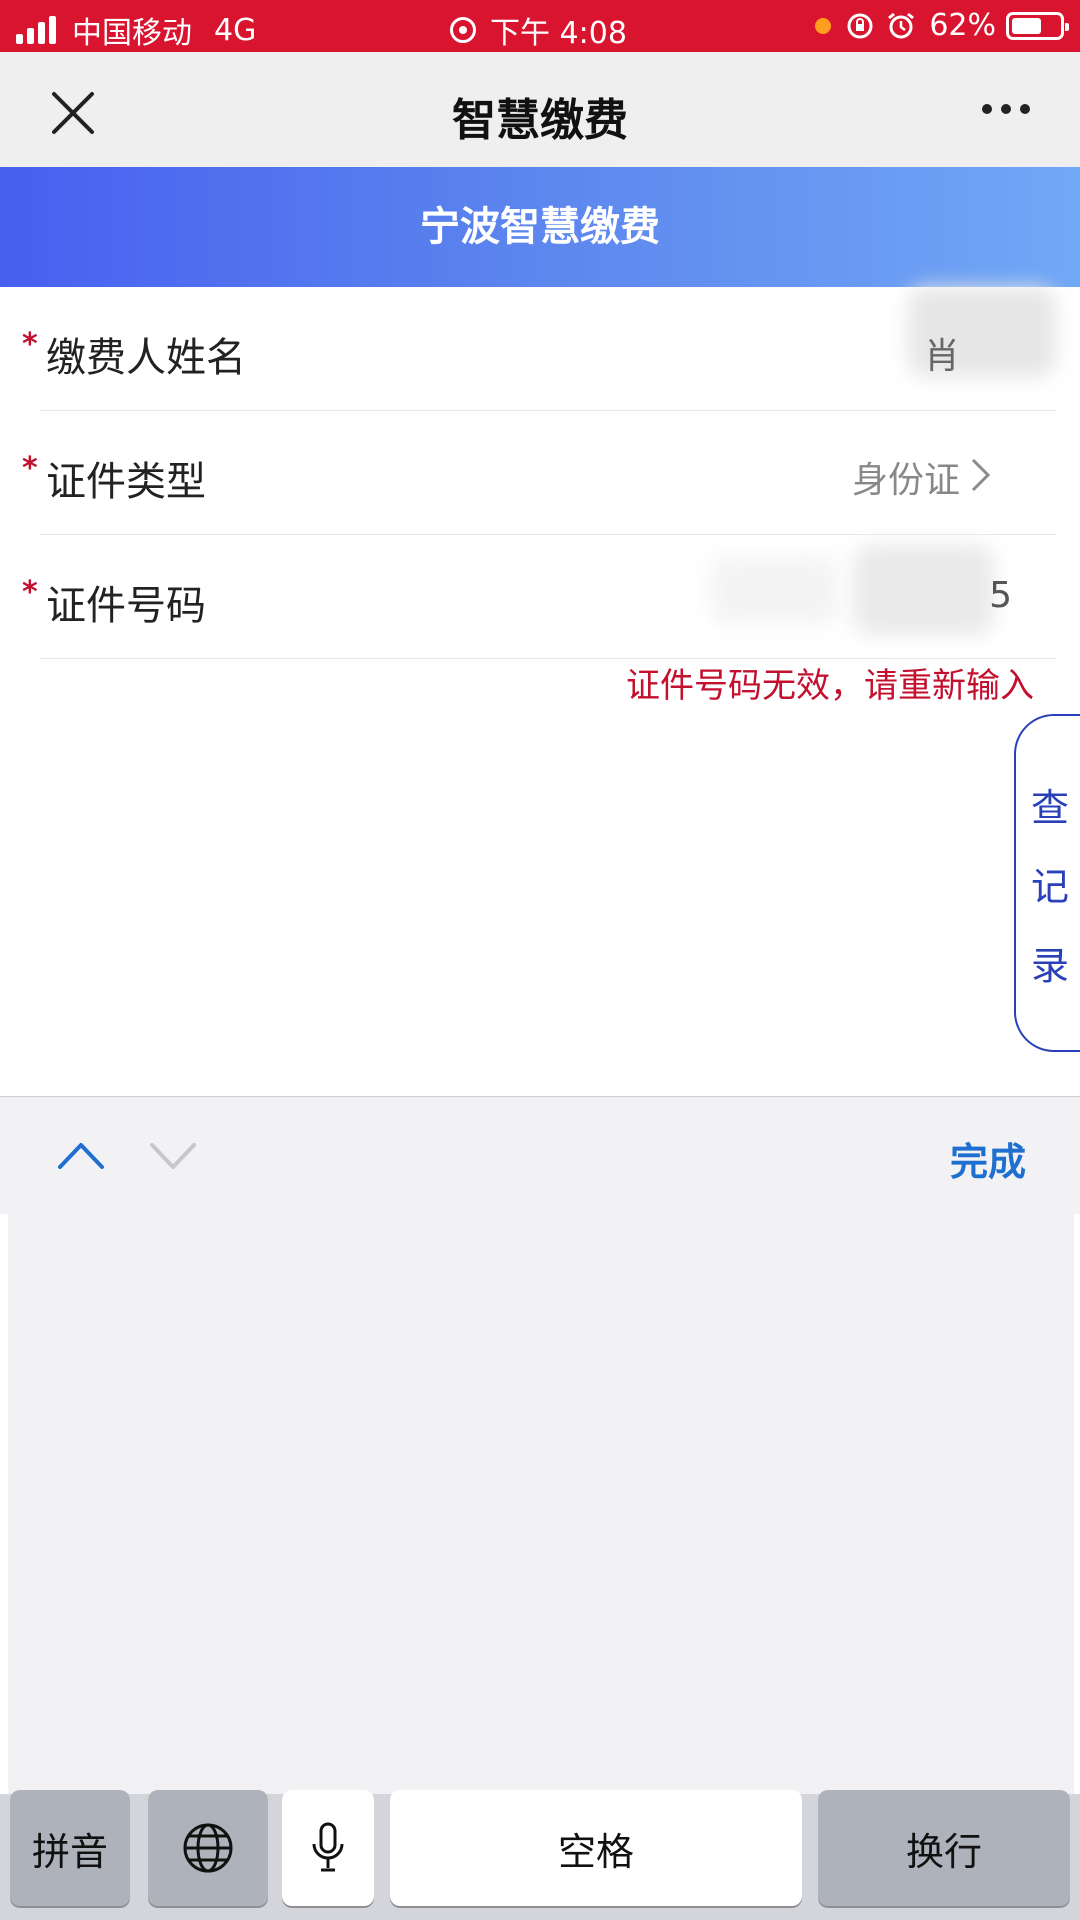  Describe the element at coordinates (540, 349) in the screenshot. I see `form-row-payer-name: * 缴费人姓名 肖` at that location.